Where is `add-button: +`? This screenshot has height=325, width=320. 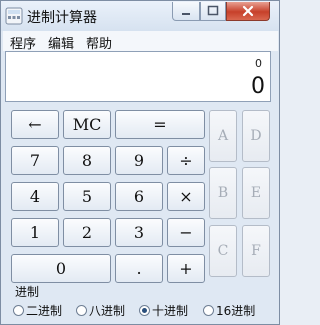 add-button: + is located at coordinates (186, 268).